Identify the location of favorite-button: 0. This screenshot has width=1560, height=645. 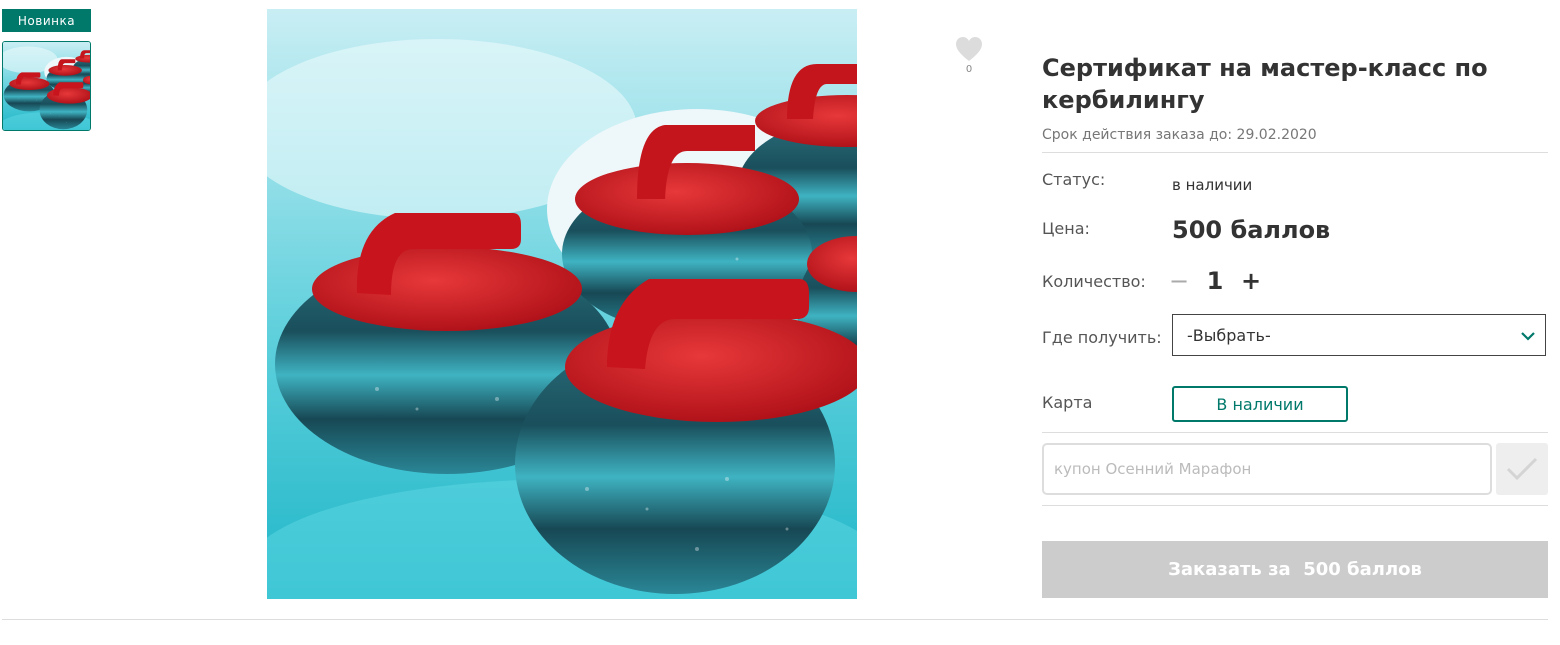
(969, 55).